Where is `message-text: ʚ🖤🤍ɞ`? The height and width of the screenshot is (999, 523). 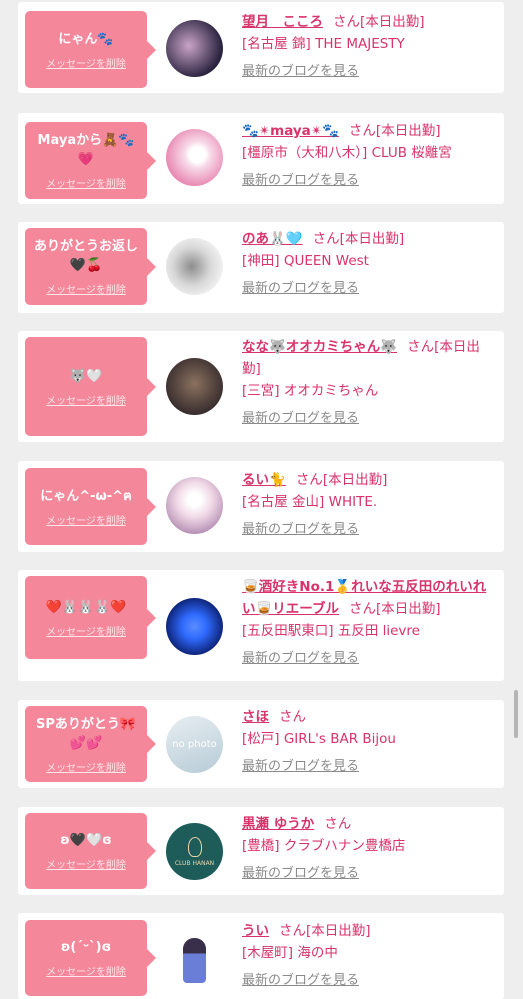 message-text: ʚ🖤🤍ɞ is located at coordinates (86, 840).